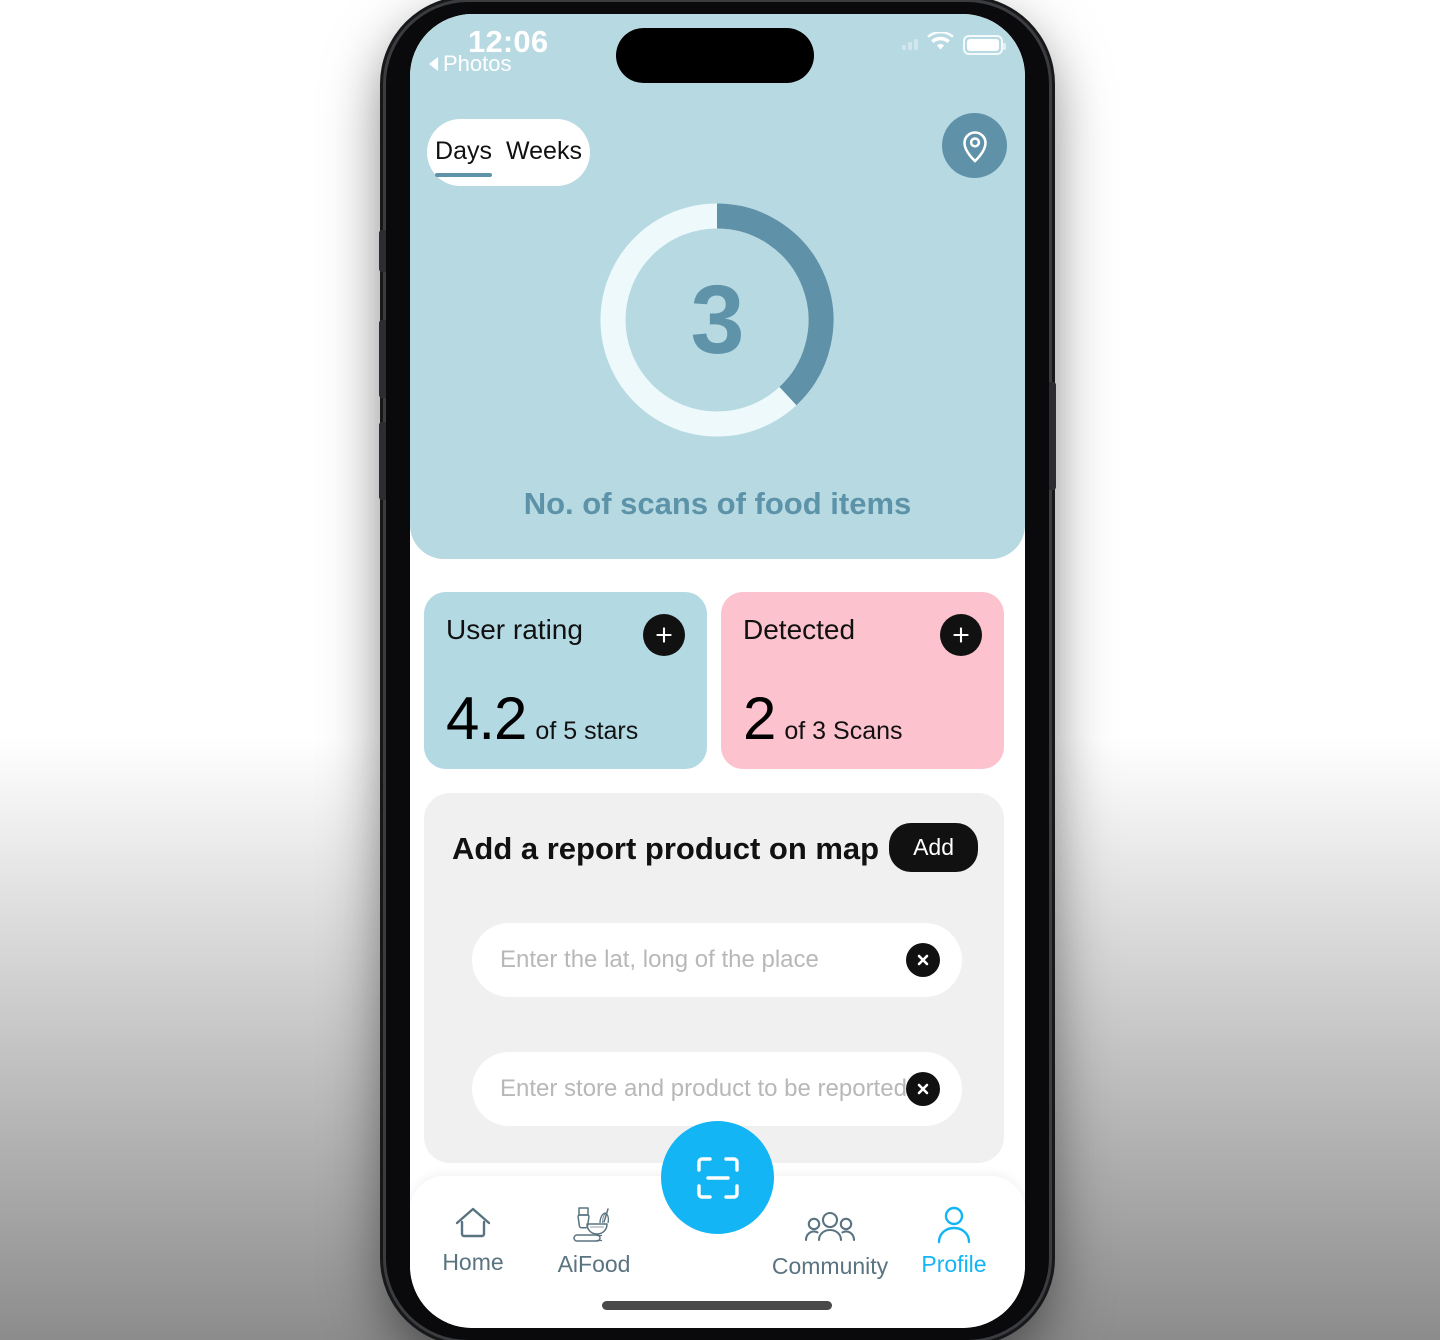 The image size is (1440, 1340). I want to click on report-panel-title: Add a report product on map, so click(666, 848).